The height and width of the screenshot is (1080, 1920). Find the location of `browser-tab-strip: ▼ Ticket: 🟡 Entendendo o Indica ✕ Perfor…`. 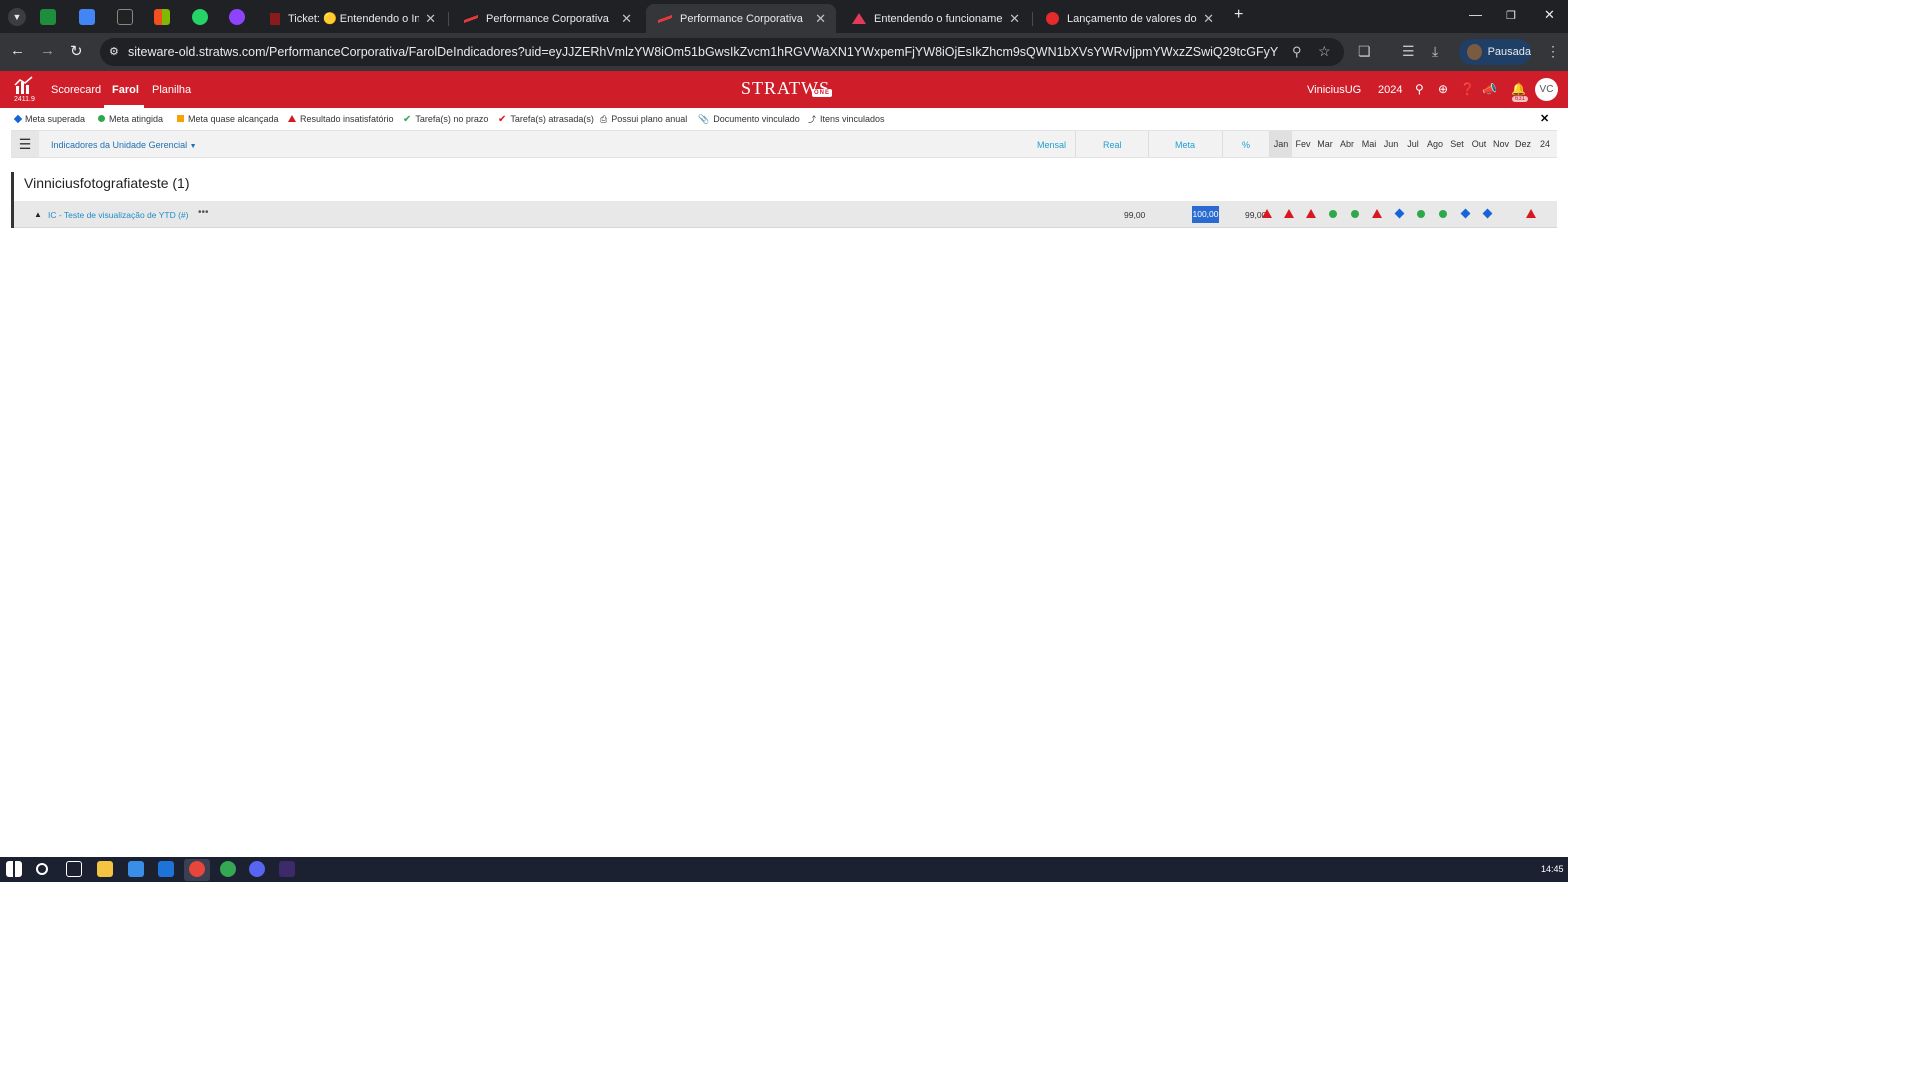

browser-tab-strip: ▼ Ticket: 🟡 Entendendo o Indica ✕ Perfor… is located at coordinates (784, 16).